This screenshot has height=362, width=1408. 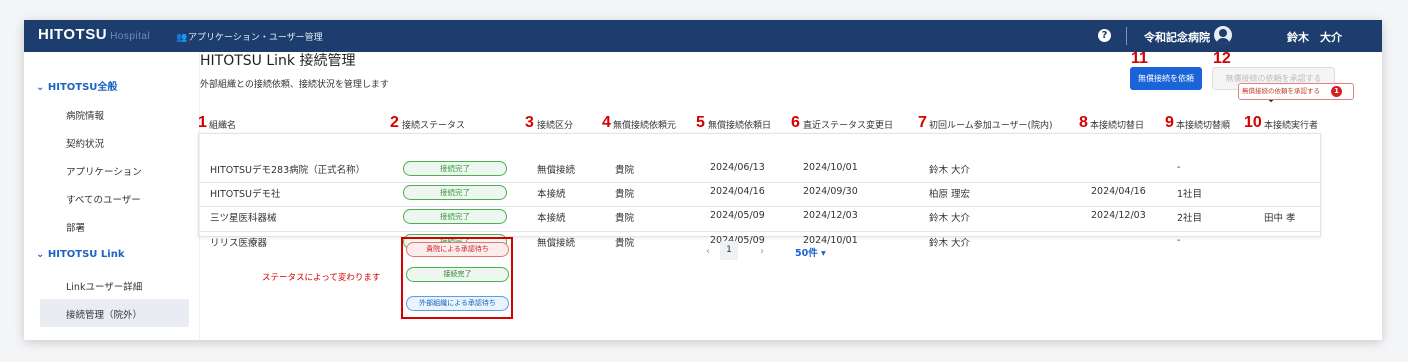 I want to click on annotation-5: 5, so click(x=700, y=122).